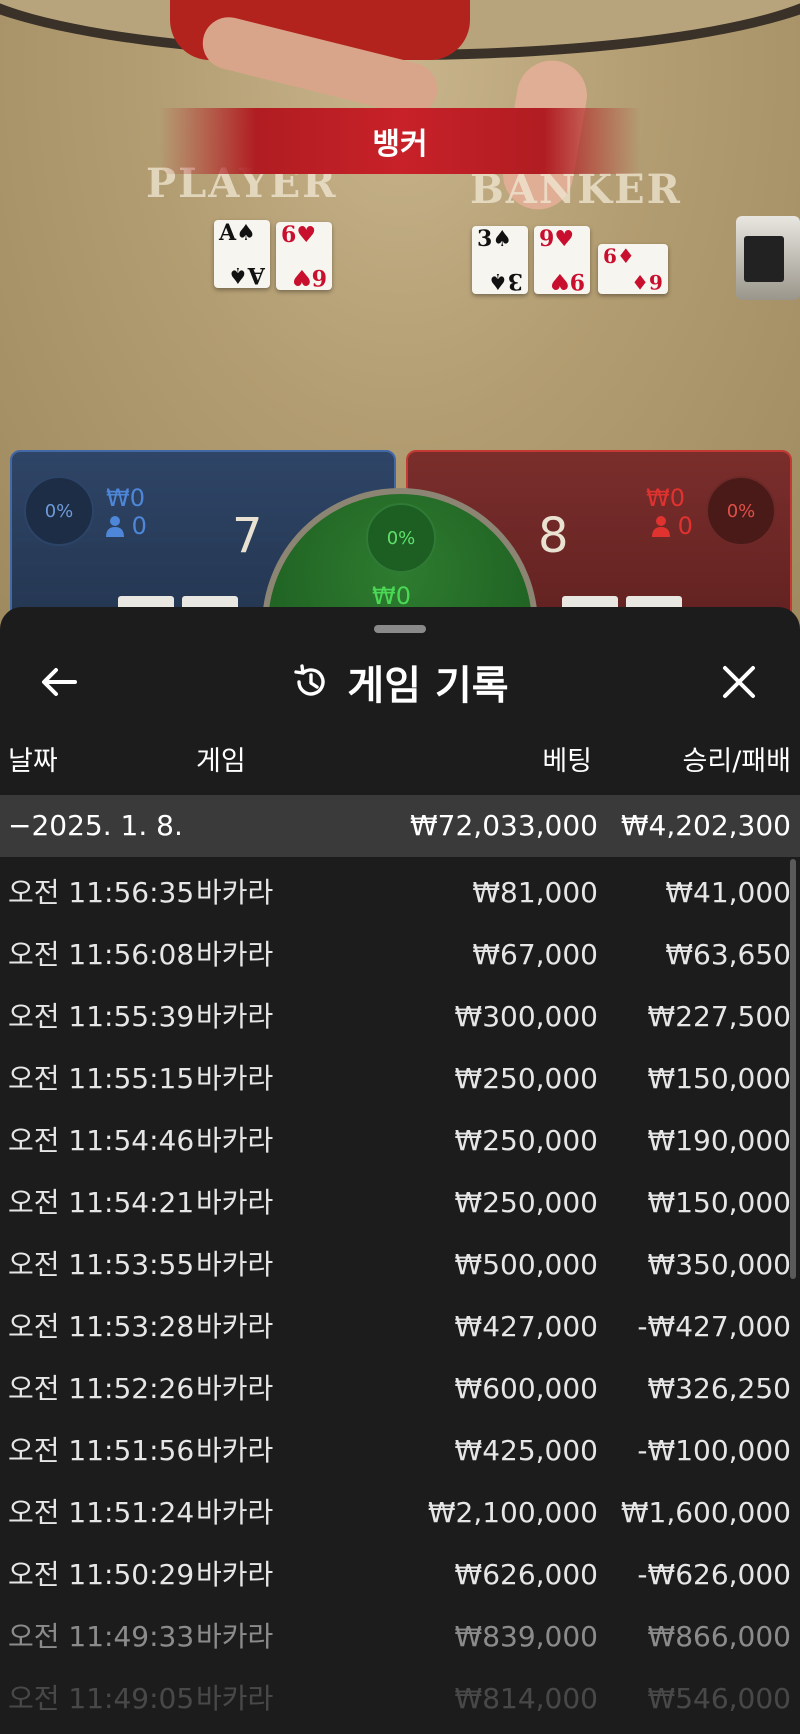 Image resolution: width=800 pixels, height=1734 pixels. Describe the element at coordinates (526, 1450) in the screenshot. I see `row-bet: ₩425,000` at that location.